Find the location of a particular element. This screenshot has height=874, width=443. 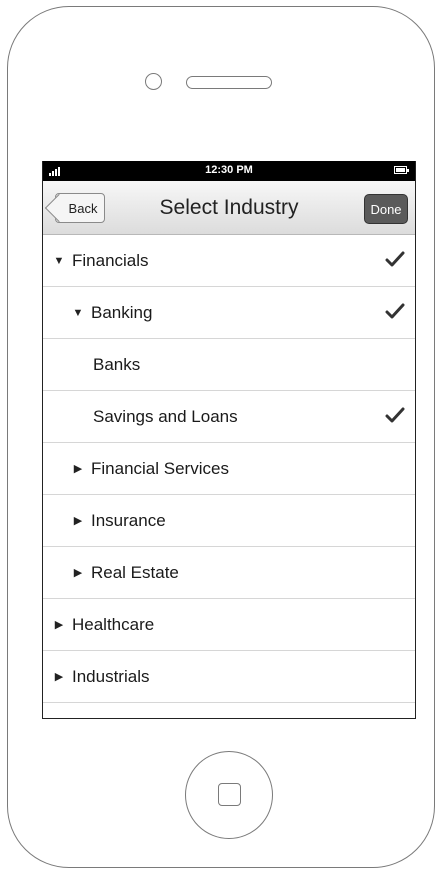

list-item-label: Industrials is located at coordinates (111, 676).